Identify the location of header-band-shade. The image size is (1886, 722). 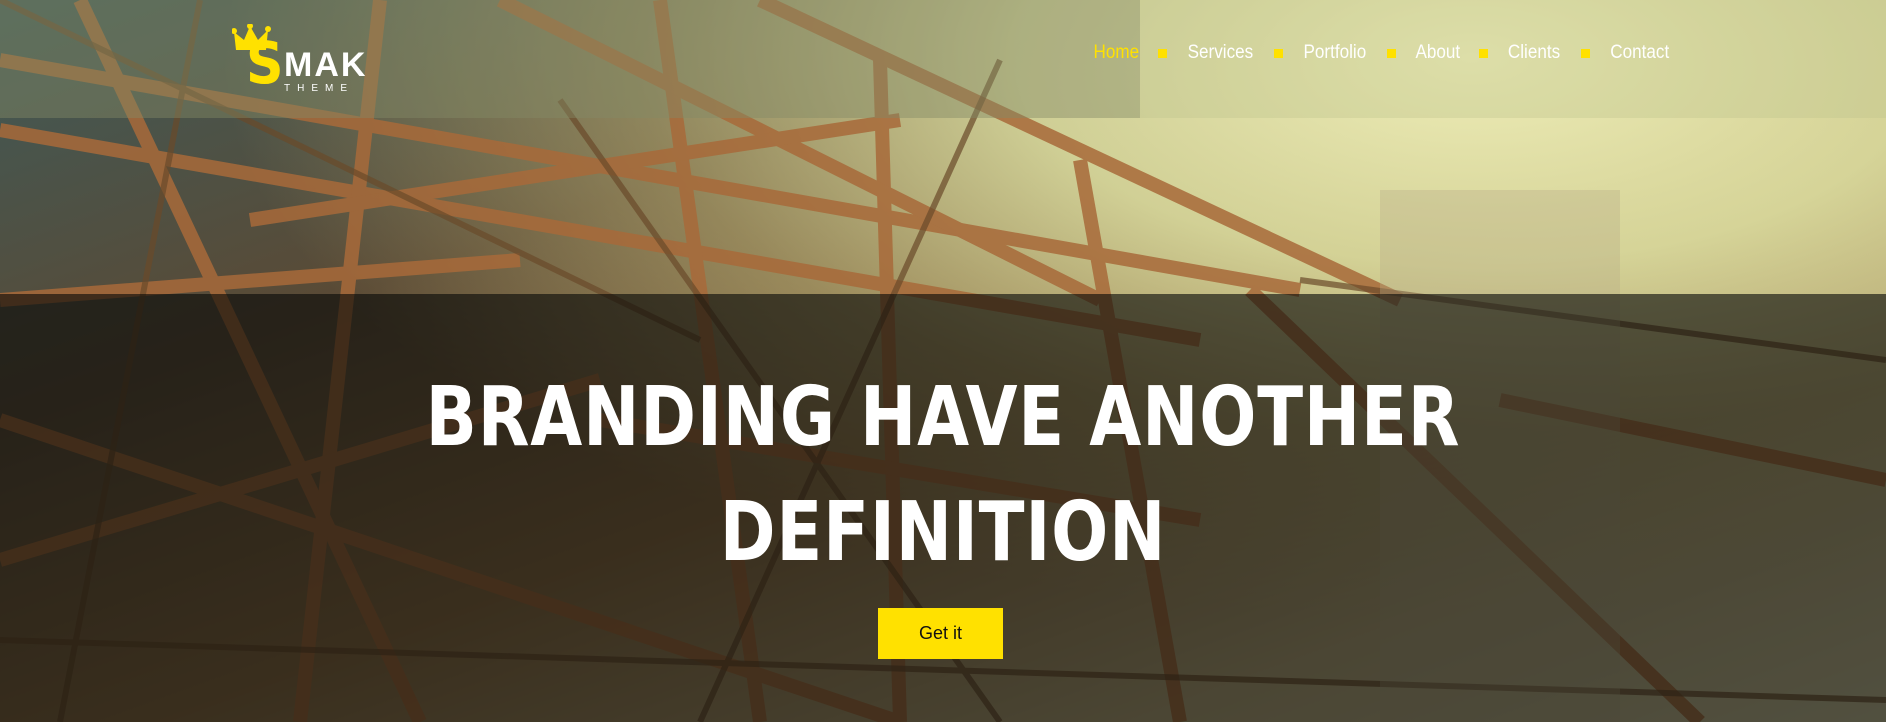
(570, 59).